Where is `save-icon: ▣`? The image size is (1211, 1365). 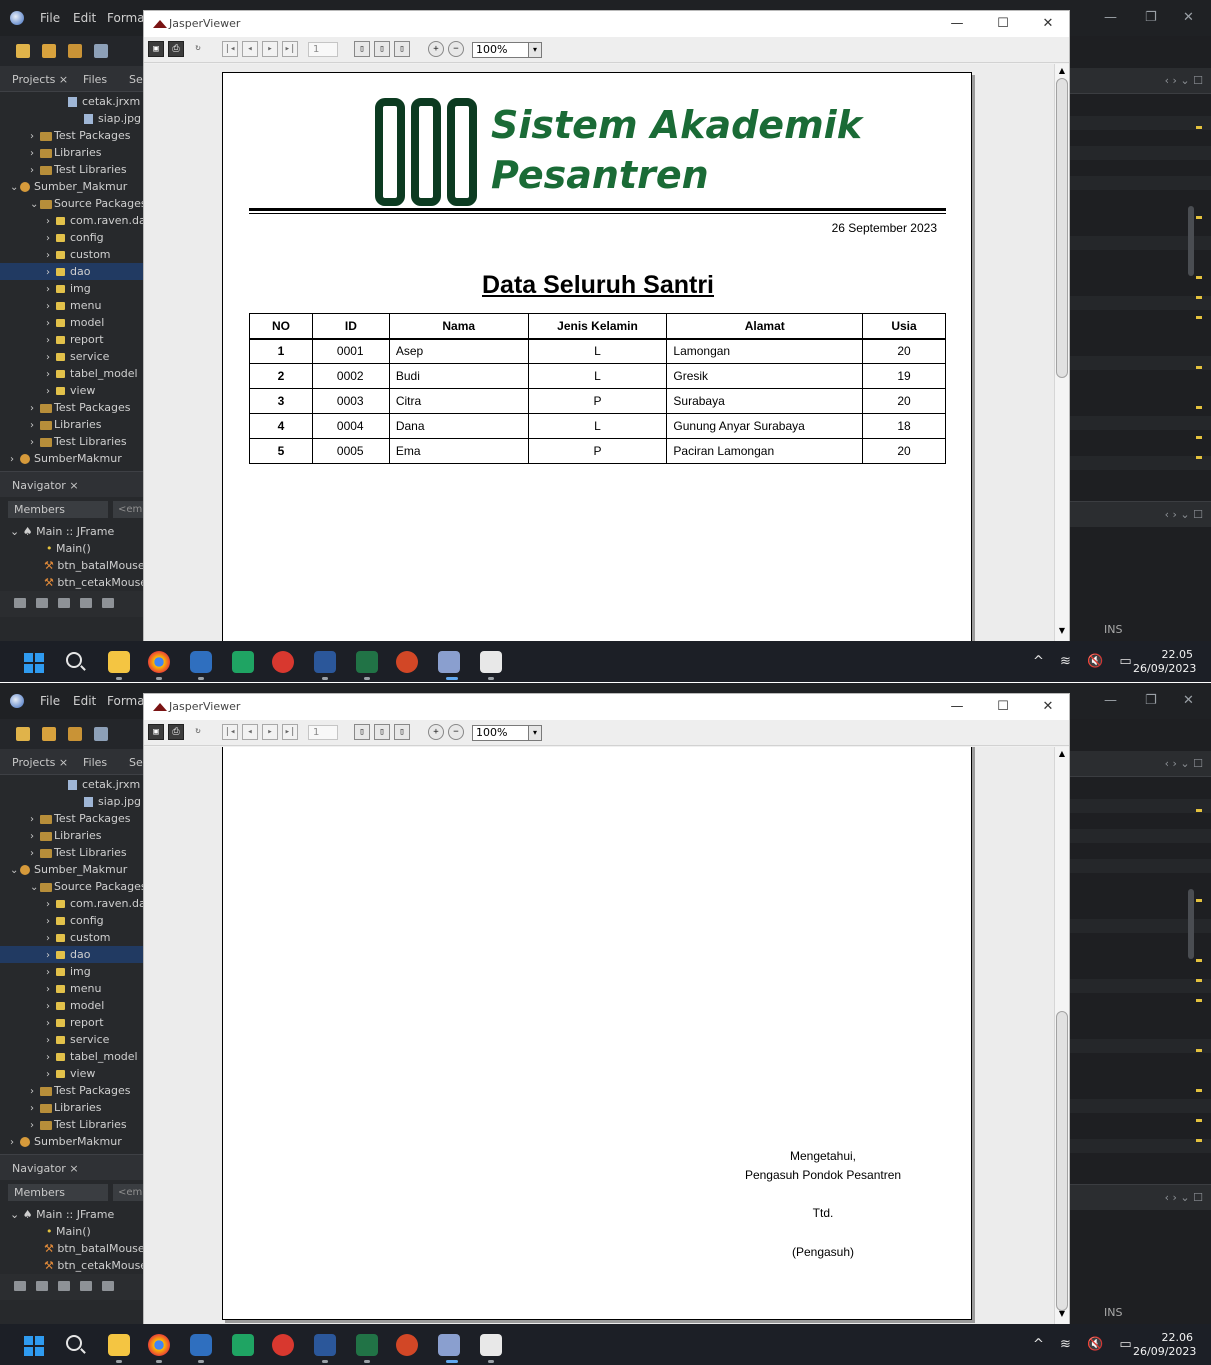
save-icon: ▣ is located at coordinates (156, 49).